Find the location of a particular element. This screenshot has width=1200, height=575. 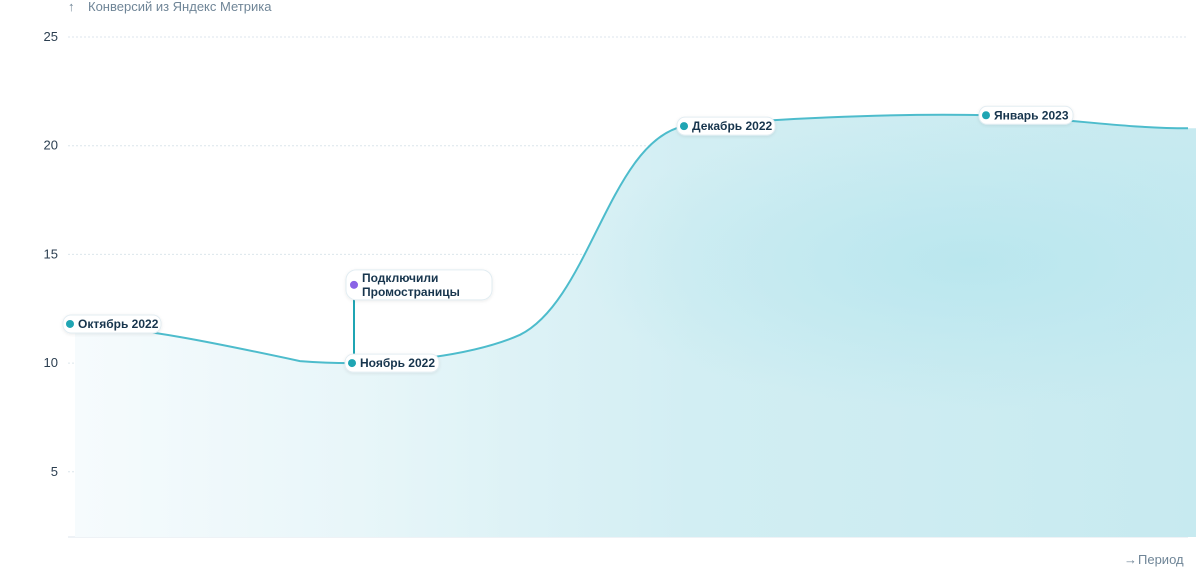

annotation-line-1: Подключили is located at coordinates (400, 278).